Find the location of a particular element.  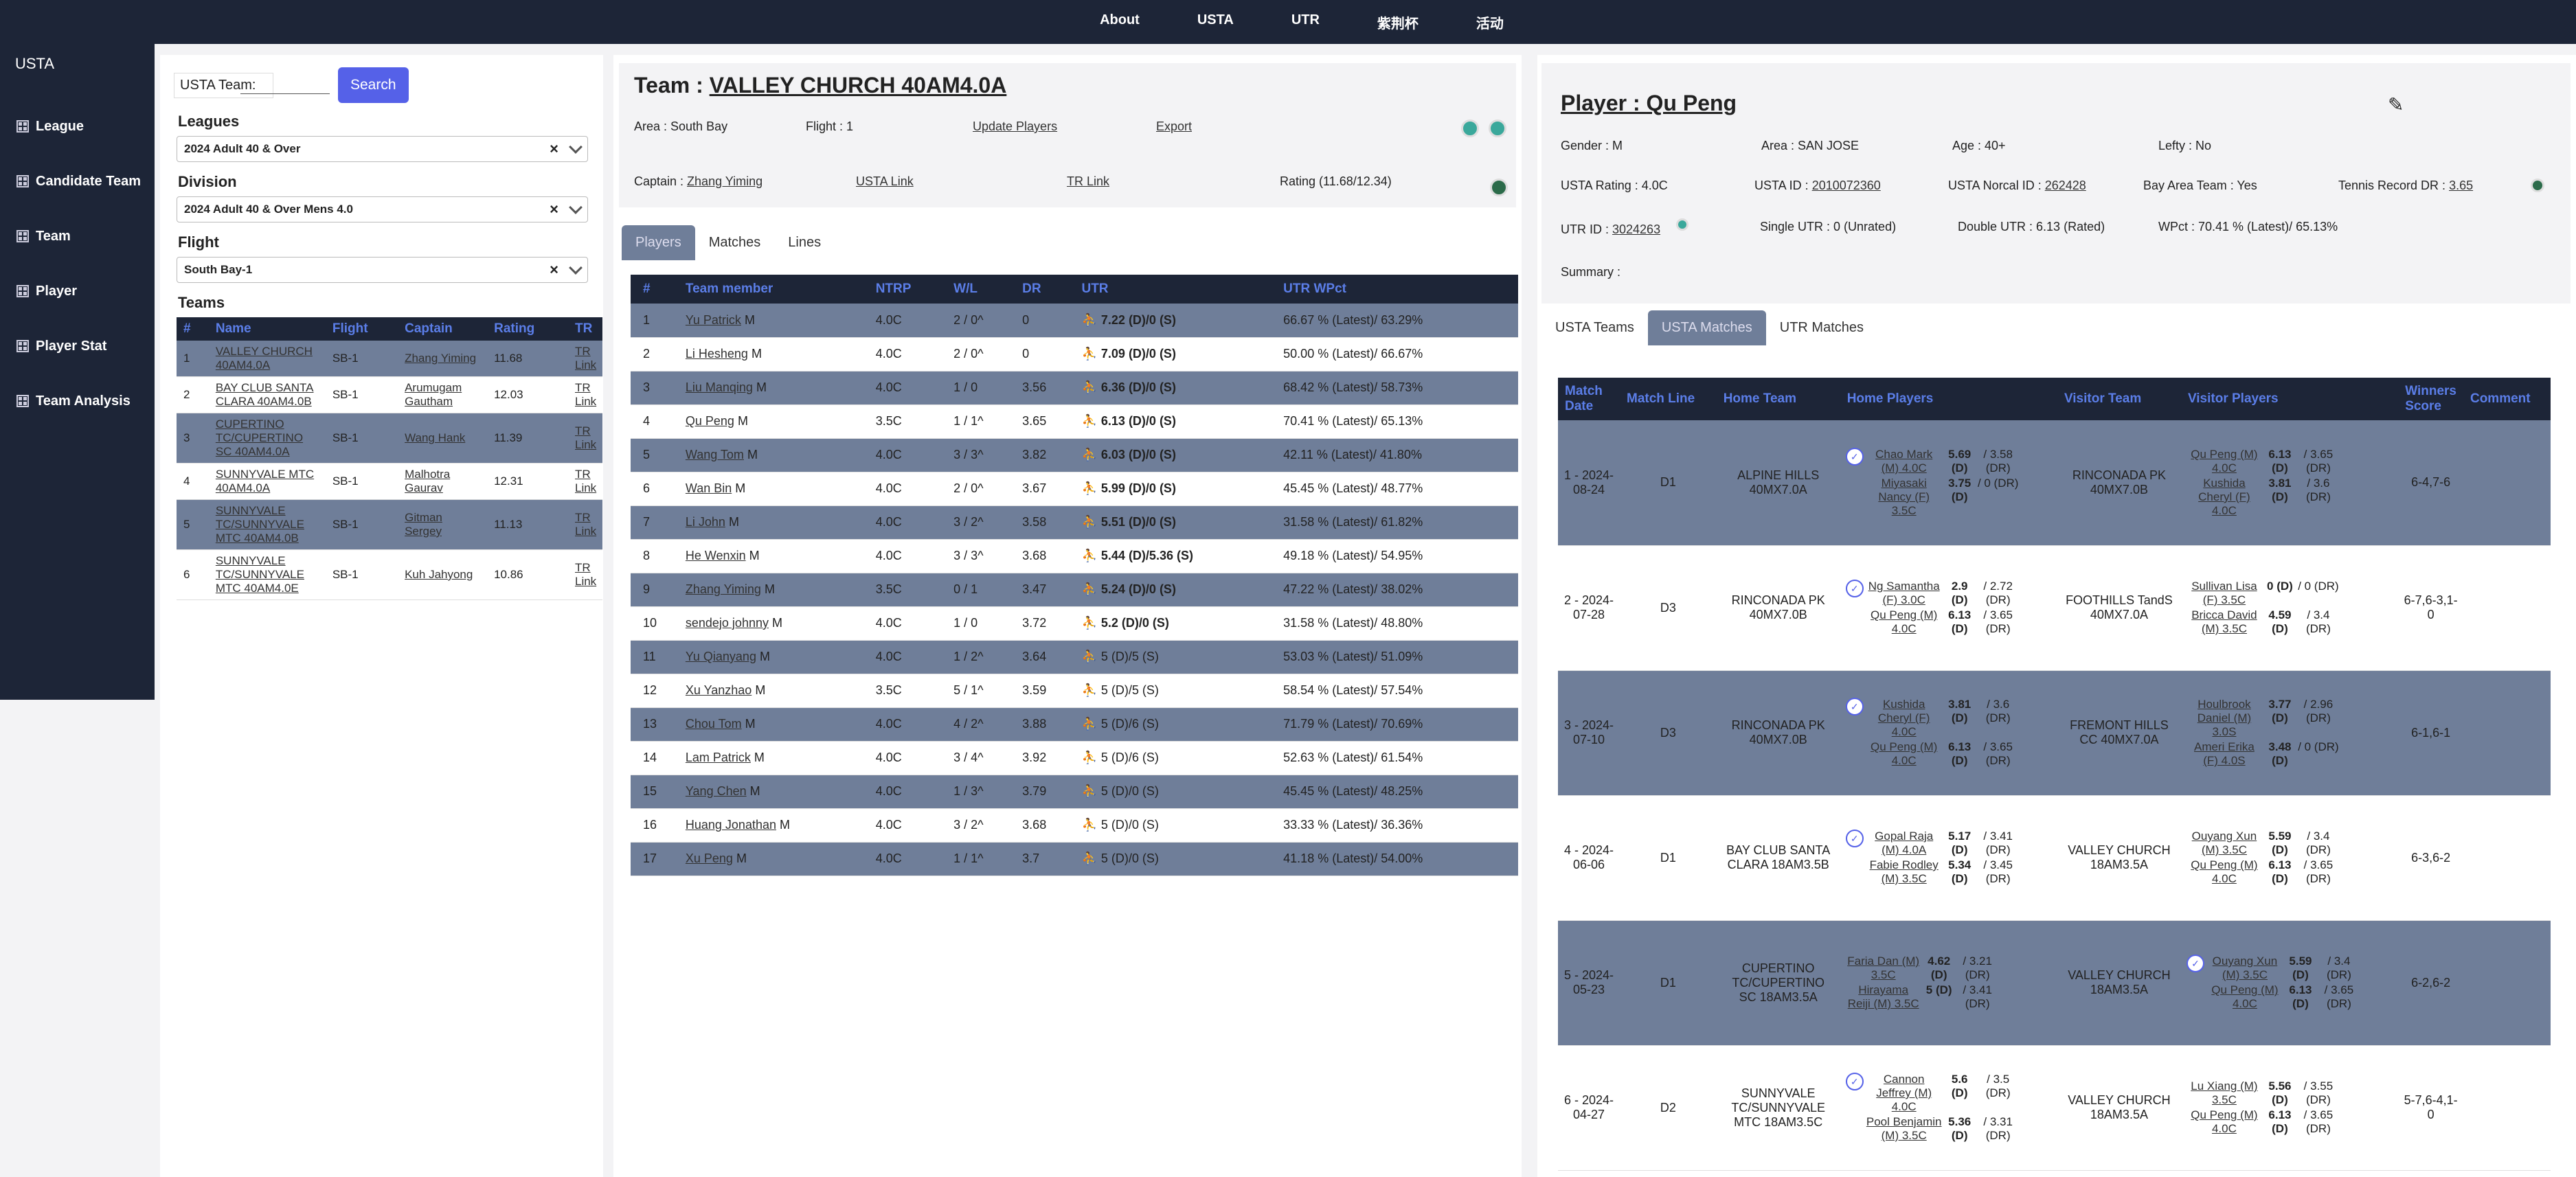

team-name-link: SUNNYVALE TC/SUNNYVALE MTC 40AM4.0B is located at coordinates (260, 525).